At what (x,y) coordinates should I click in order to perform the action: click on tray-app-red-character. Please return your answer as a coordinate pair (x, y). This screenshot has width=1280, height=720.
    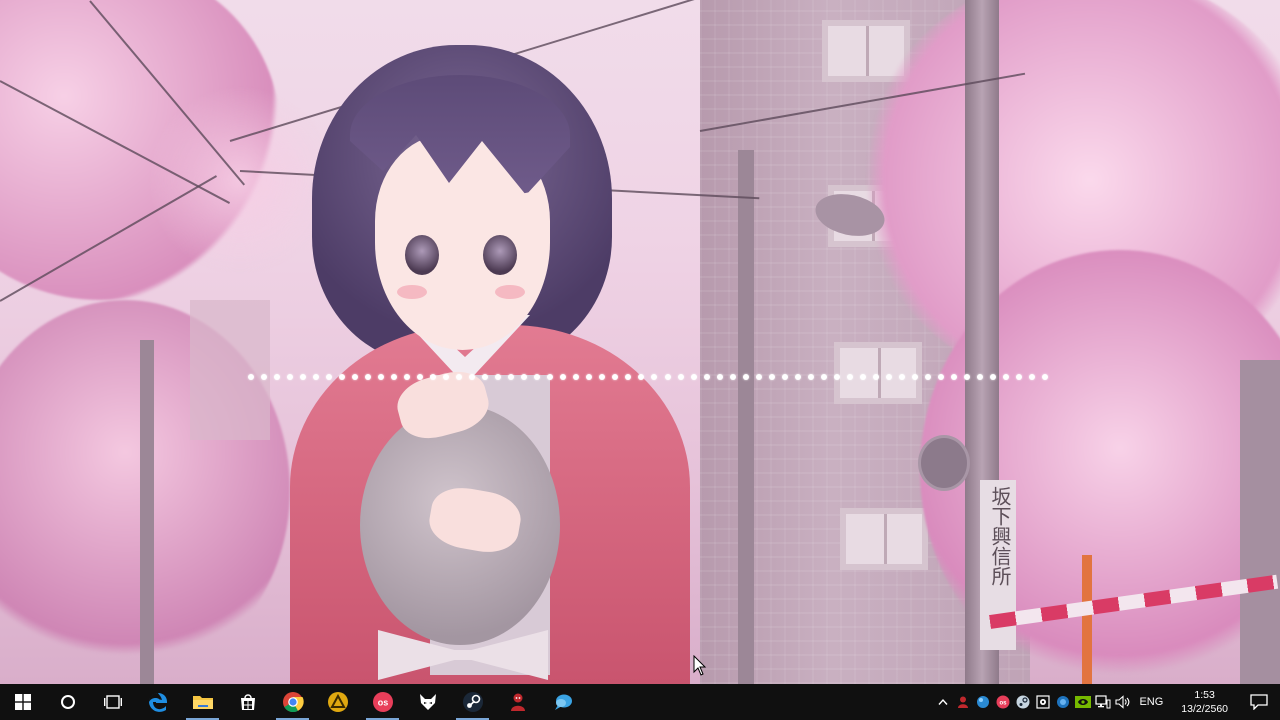
    Looking at the image, I should click on (963, 702).